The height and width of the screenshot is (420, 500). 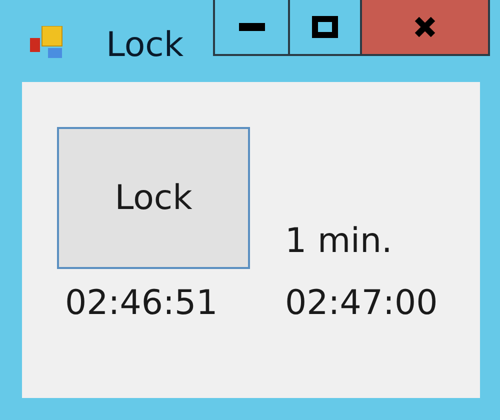 What do you see at coordinates (361, 303) in the screenshot?
I see `time-label: 02:47:00` at bounding box center [361, 303].